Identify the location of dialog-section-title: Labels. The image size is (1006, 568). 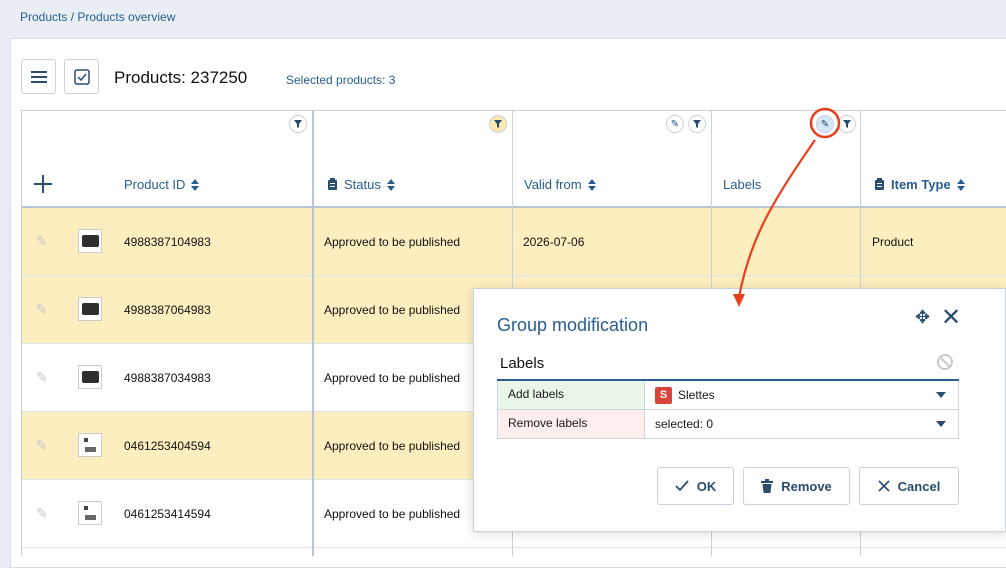
(522, 363).